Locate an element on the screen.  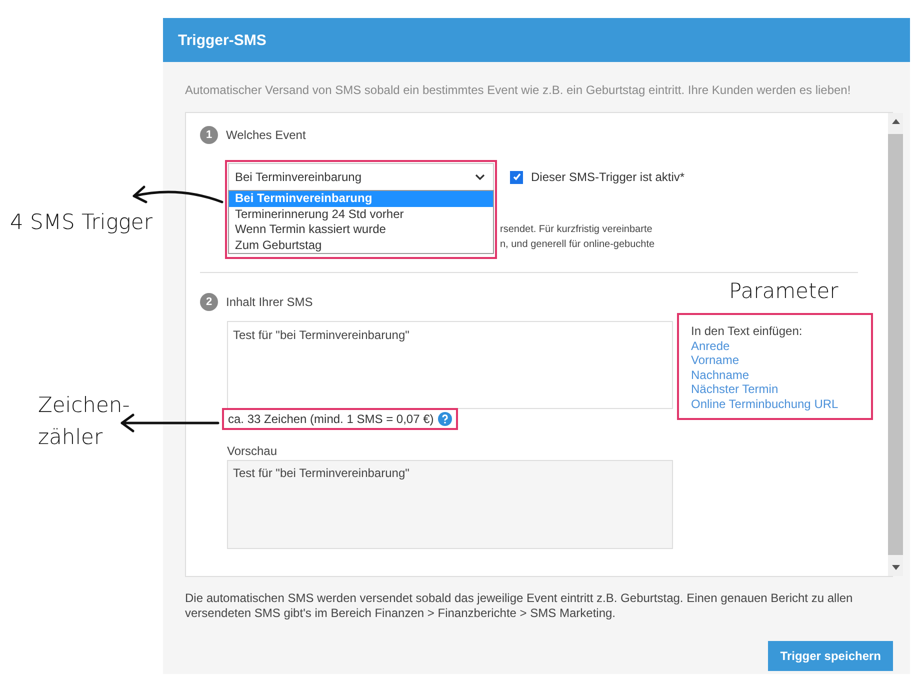
checkbox is located at coordinates (516, 177).